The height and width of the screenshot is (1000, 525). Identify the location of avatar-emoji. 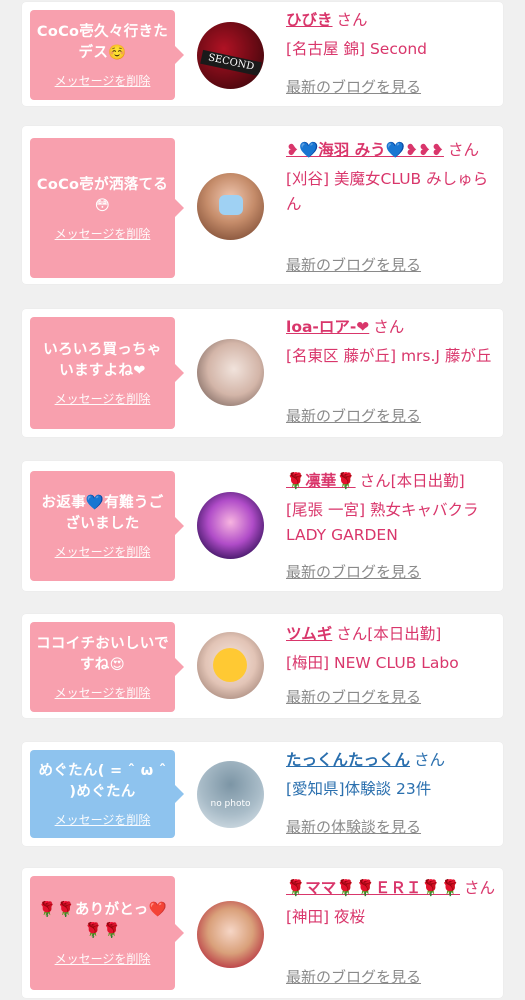
(230, 665).